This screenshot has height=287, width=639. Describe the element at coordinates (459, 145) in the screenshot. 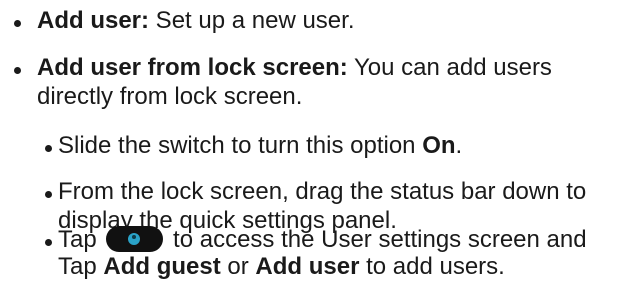

I see `text-segment: .` at that location.